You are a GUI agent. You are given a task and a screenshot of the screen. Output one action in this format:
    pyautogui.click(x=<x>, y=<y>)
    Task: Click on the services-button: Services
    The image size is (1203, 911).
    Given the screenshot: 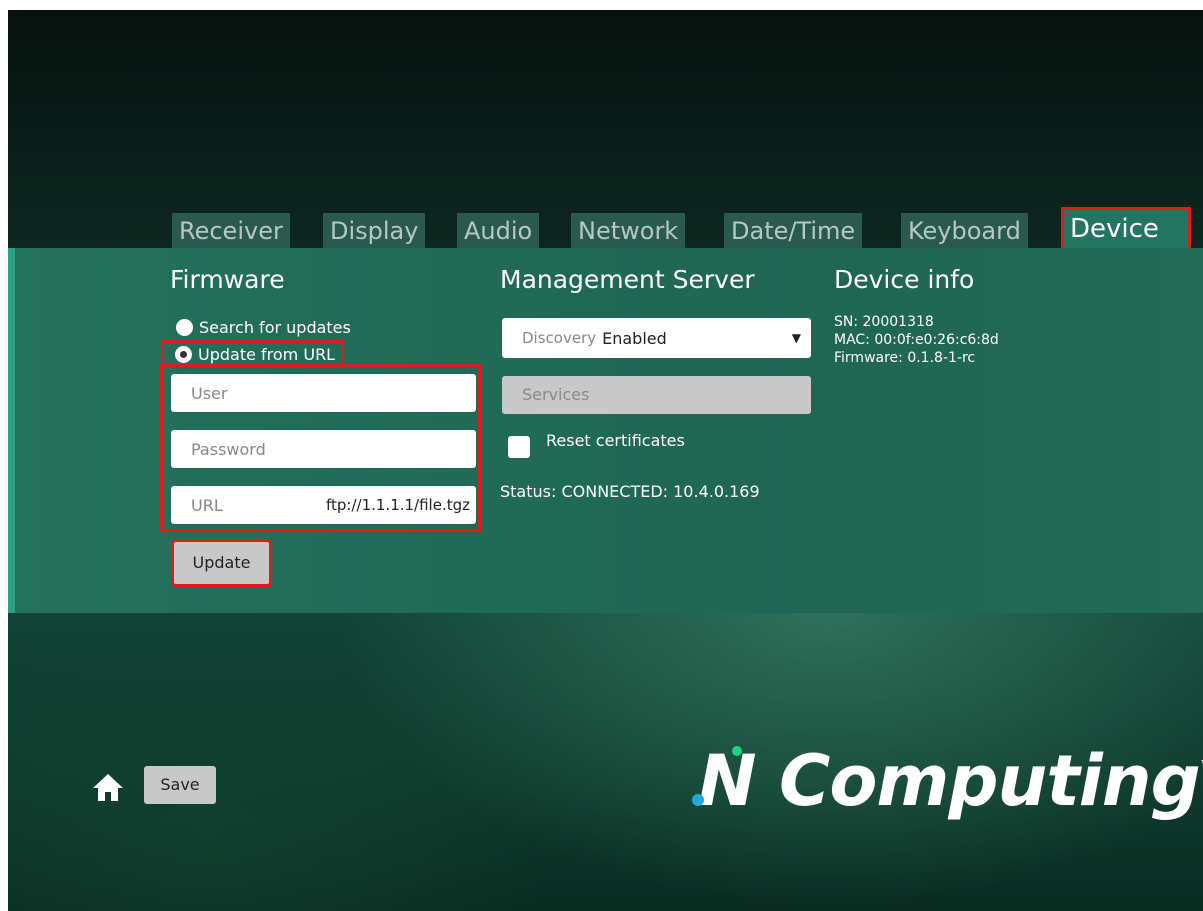 What is the action you would take?
    pyautogui.click(x=656, y=395)
    